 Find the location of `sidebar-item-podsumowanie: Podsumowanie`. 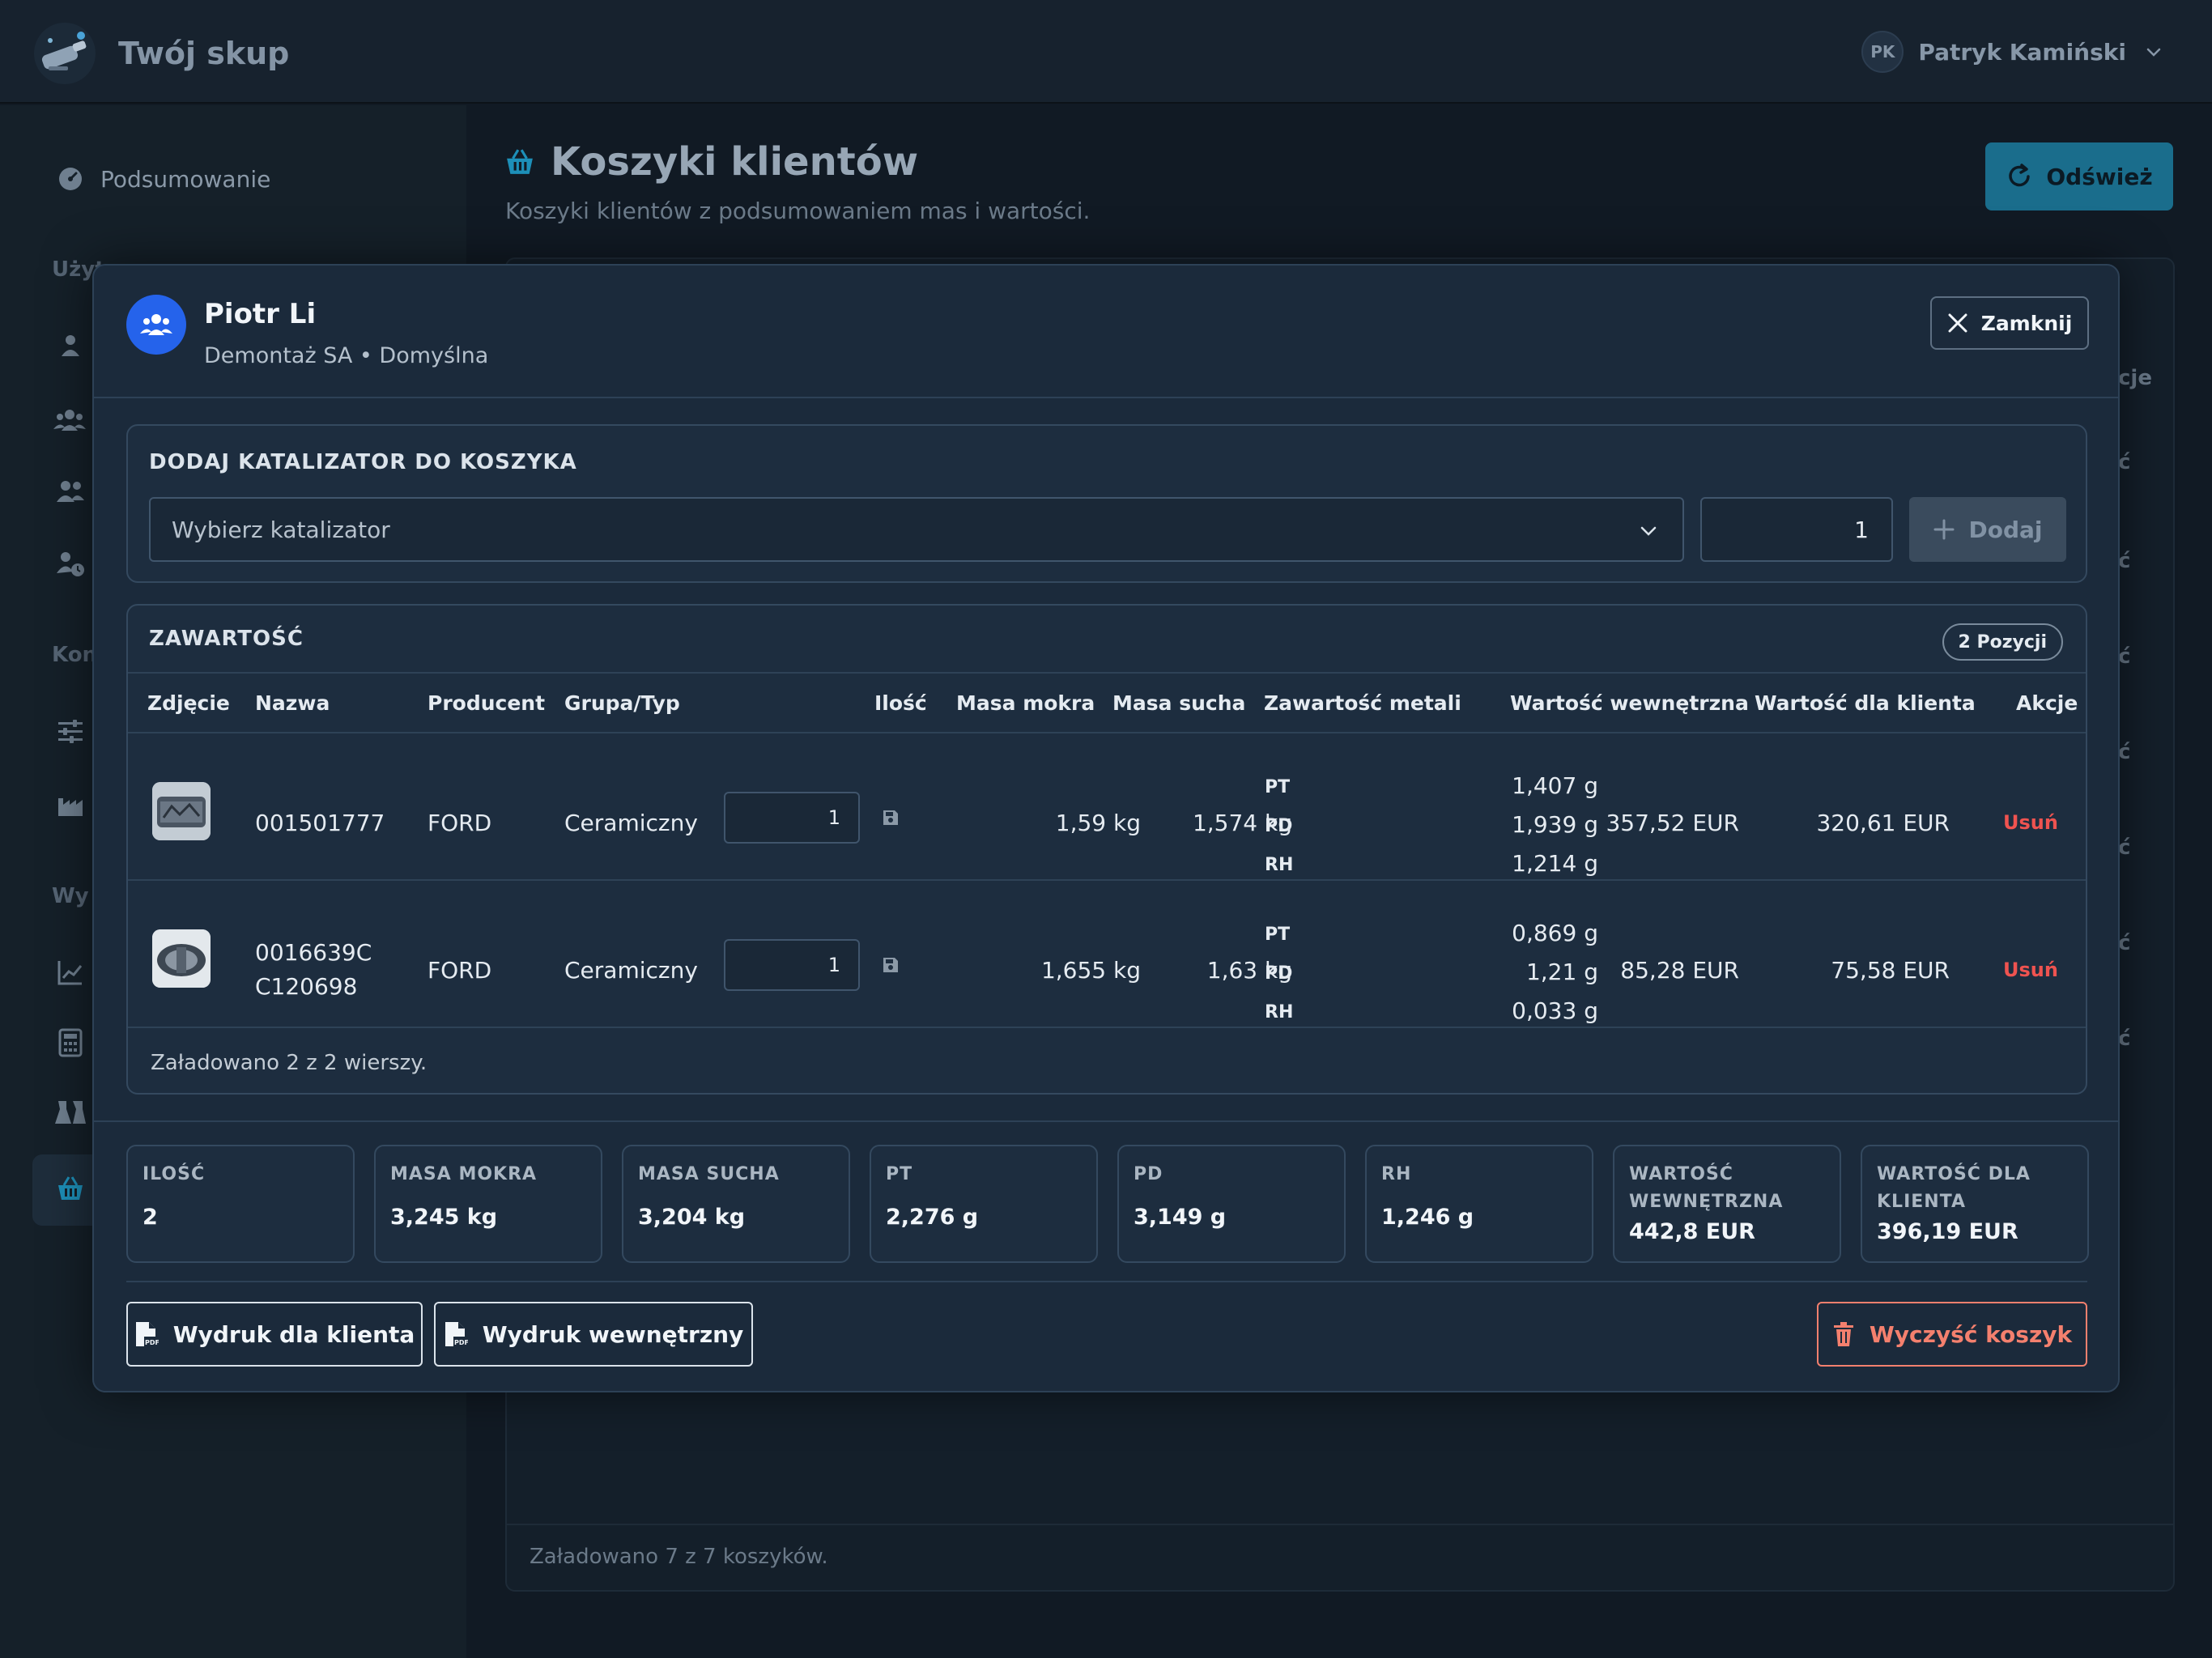

sidebar-item-podsumowanie: Podsumowanie is located at coordinates (163, 179).